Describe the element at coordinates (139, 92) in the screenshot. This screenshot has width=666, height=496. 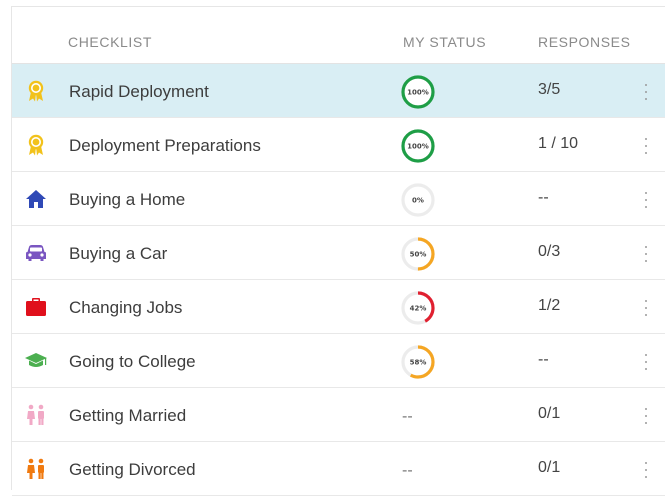
I see `checklist-name: Rapid Deployment` at that location.